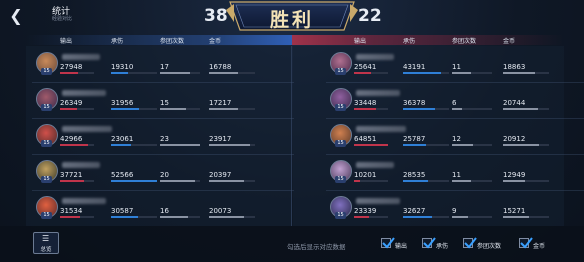 The width and height of the screenshot is (584, 262). What do you see at coordinates (71, 211) in the screenshot?
I see `blue_team-damage-value: 31534` at bounding box center [71, 211].